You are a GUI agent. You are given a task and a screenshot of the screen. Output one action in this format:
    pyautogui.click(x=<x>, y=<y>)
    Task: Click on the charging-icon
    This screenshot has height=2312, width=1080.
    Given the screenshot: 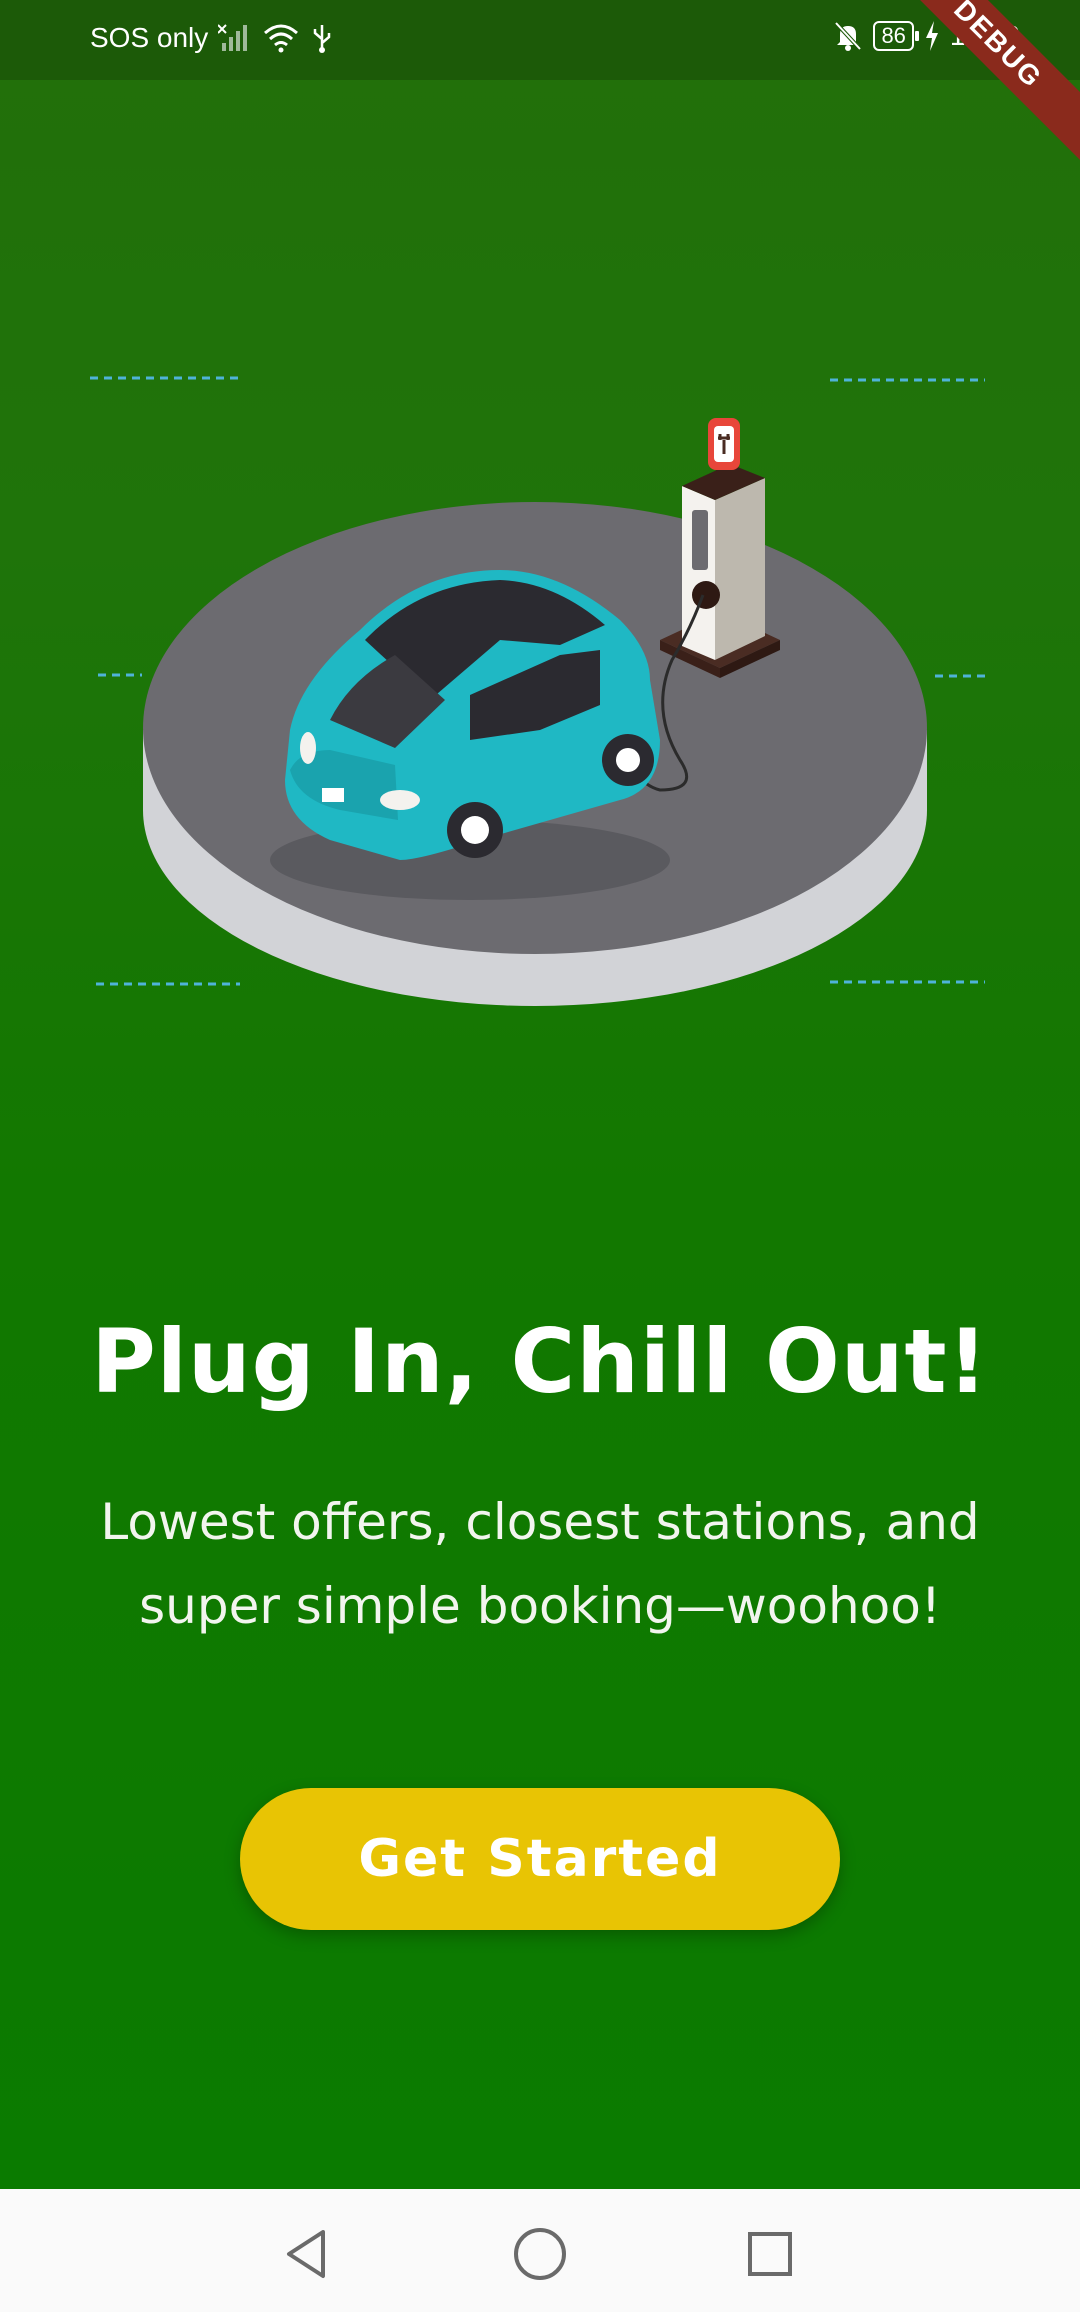 What is the action you would take?
    pyautogui.click(x=932, y=36)
    